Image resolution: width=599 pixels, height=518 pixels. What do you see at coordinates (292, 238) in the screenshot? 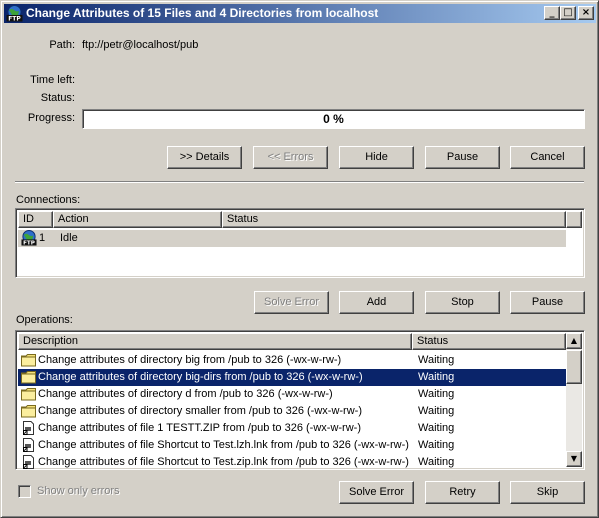
I see `connection-row: FTP 1 Idle` at bounding box center [292, 238].